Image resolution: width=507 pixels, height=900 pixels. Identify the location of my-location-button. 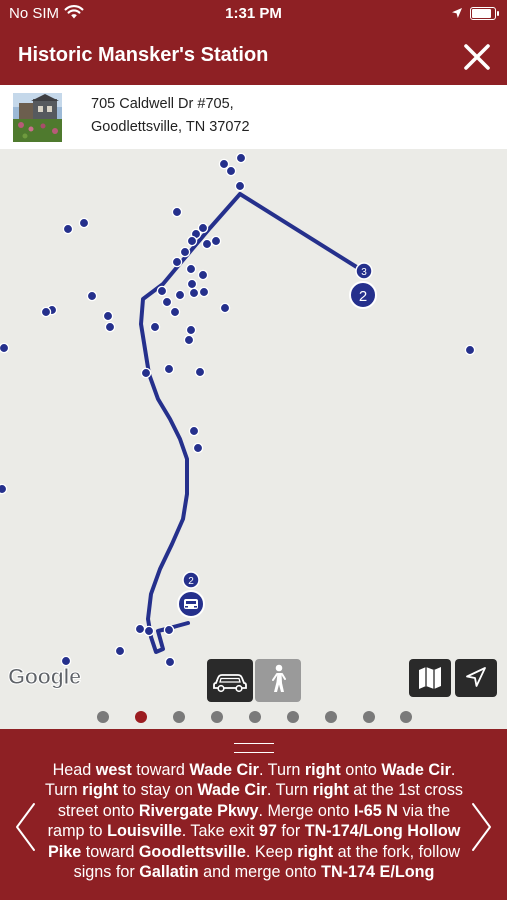
(476, 678).